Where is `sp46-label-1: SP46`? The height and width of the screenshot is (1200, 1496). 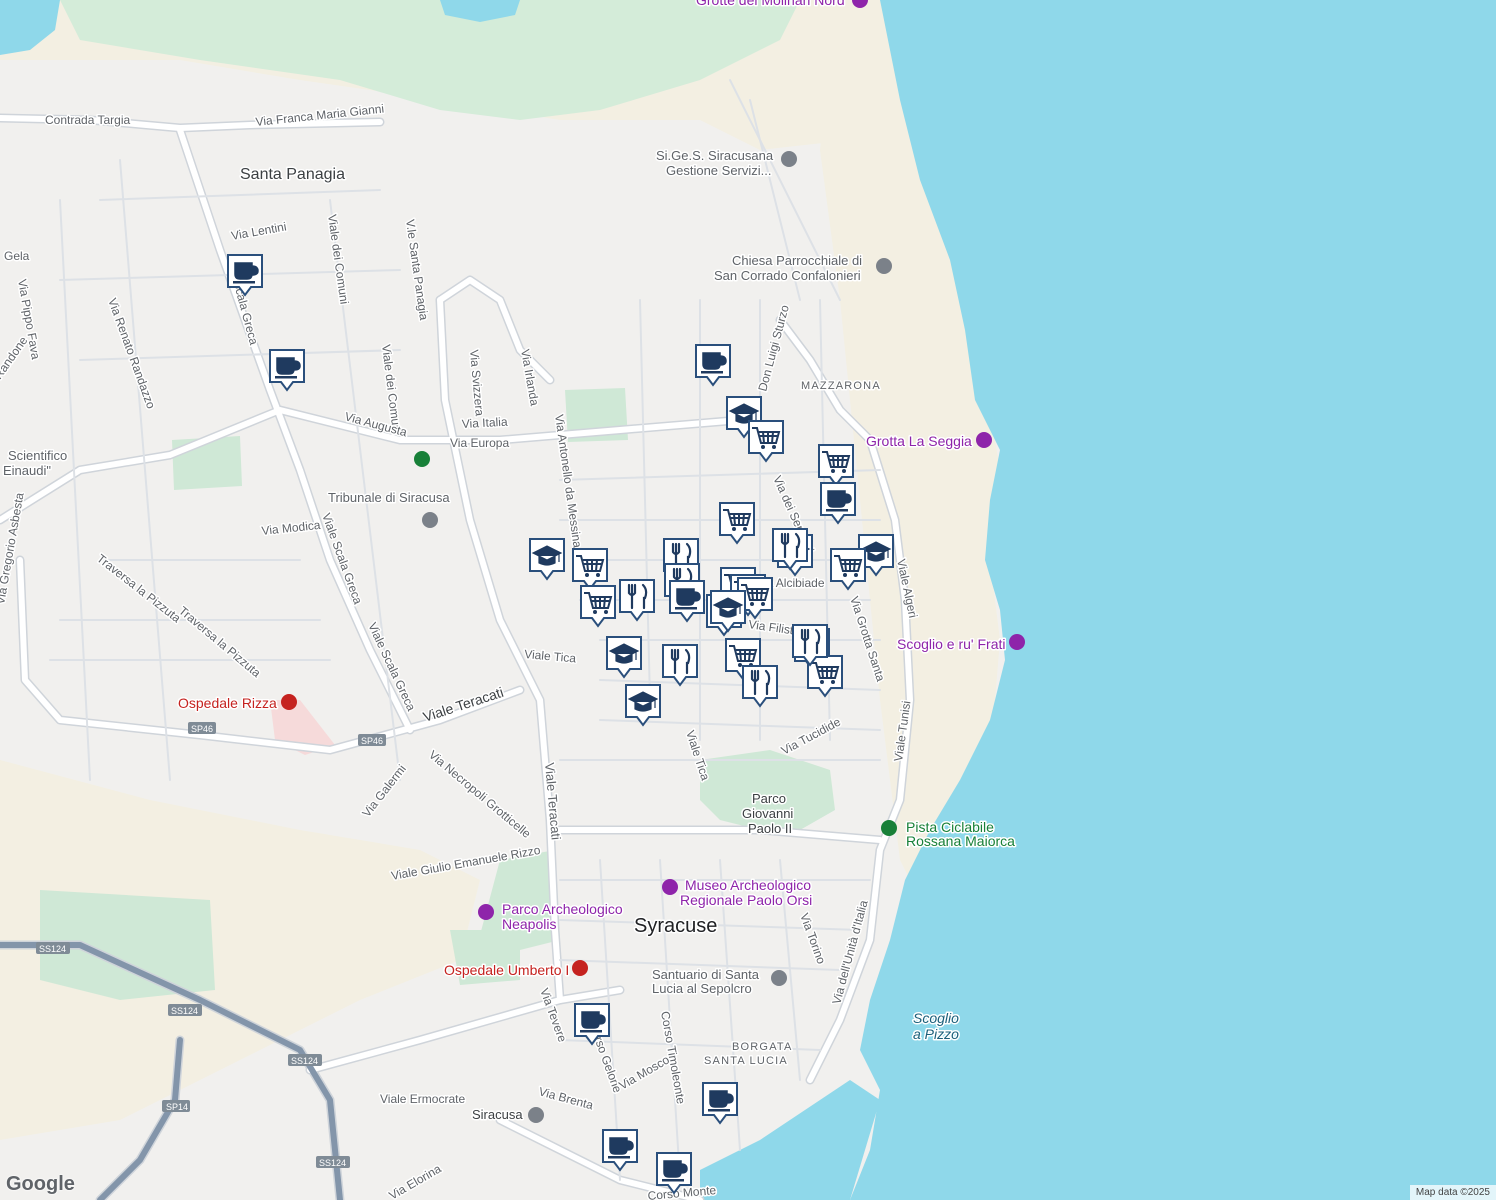 sp46-label-1: SP46 is located at coordinates (202, 729).